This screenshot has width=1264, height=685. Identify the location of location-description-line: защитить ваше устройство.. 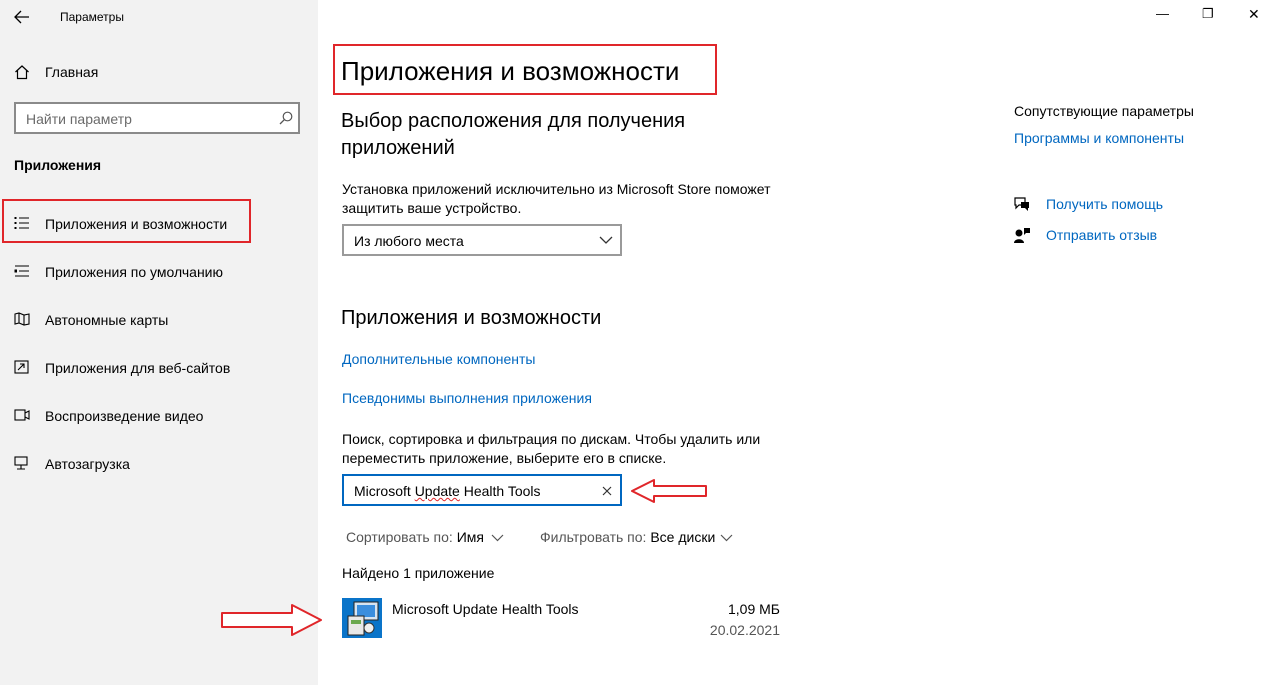
(432, 208).